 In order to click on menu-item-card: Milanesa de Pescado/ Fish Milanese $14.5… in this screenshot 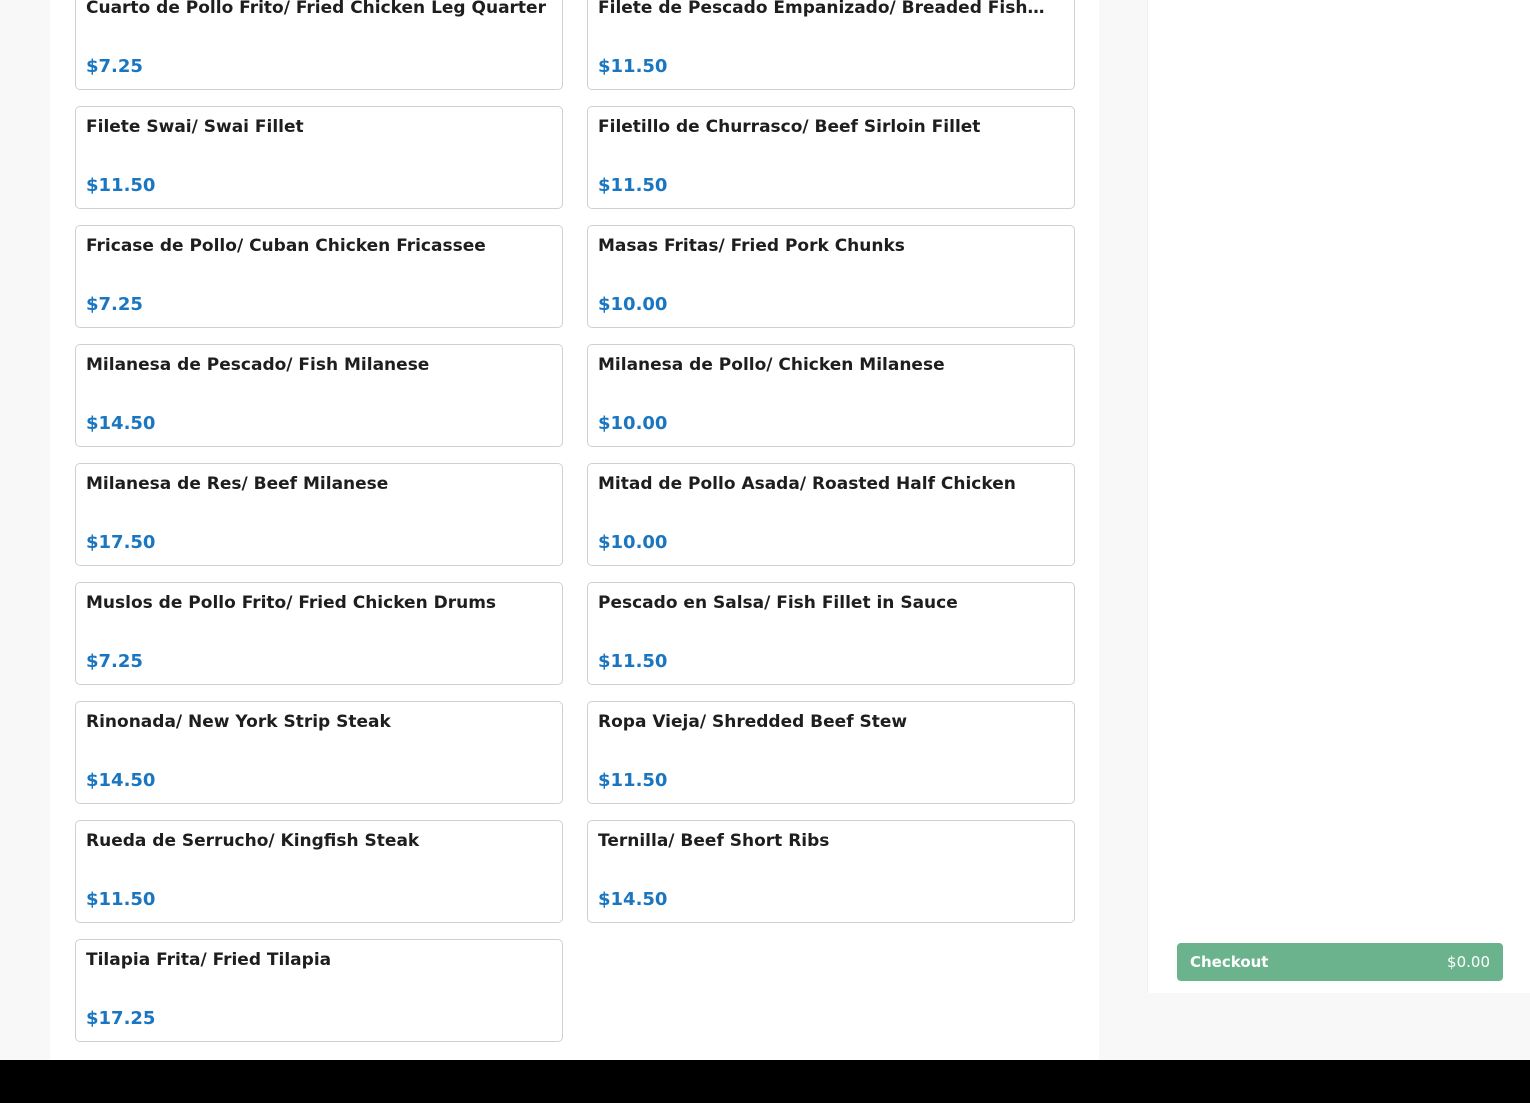, I will do `click(319, 395)`.